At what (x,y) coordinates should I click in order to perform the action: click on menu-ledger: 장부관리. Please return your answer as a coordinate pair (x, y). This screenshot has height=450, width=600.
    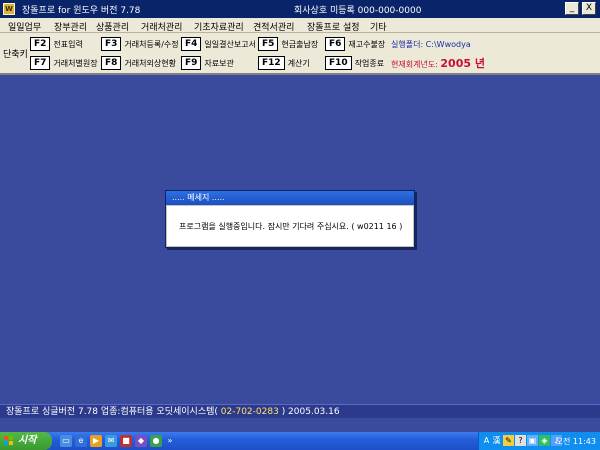
    Looking at the image, I should click on (70, 26).